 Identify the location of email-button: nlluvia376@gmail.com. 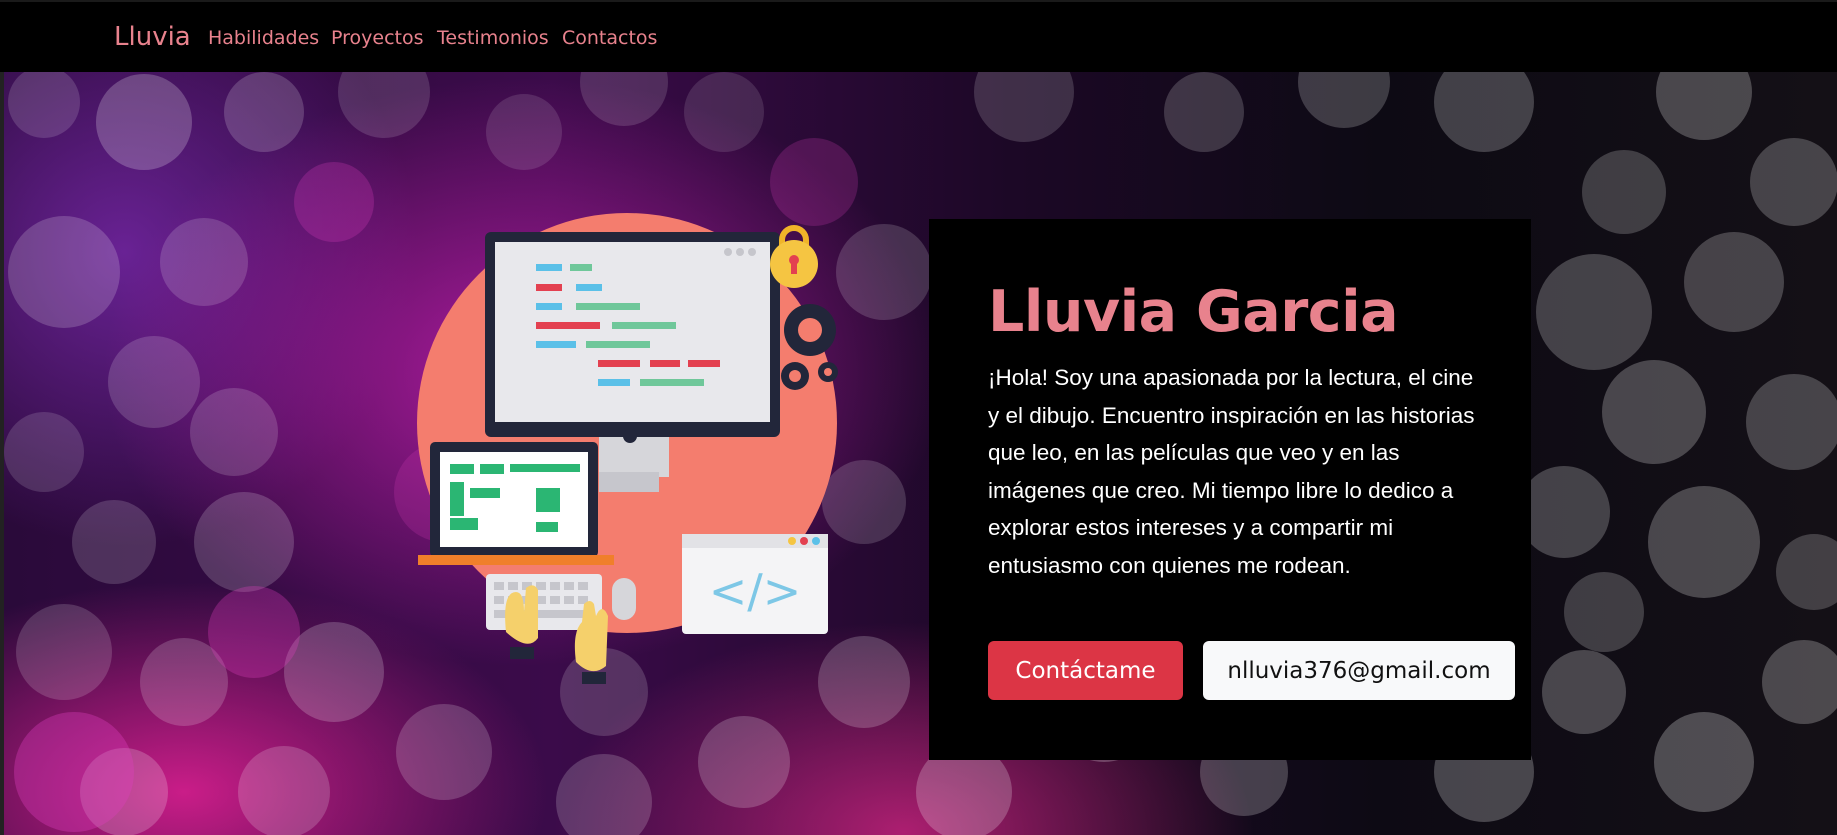
(1359, 670).